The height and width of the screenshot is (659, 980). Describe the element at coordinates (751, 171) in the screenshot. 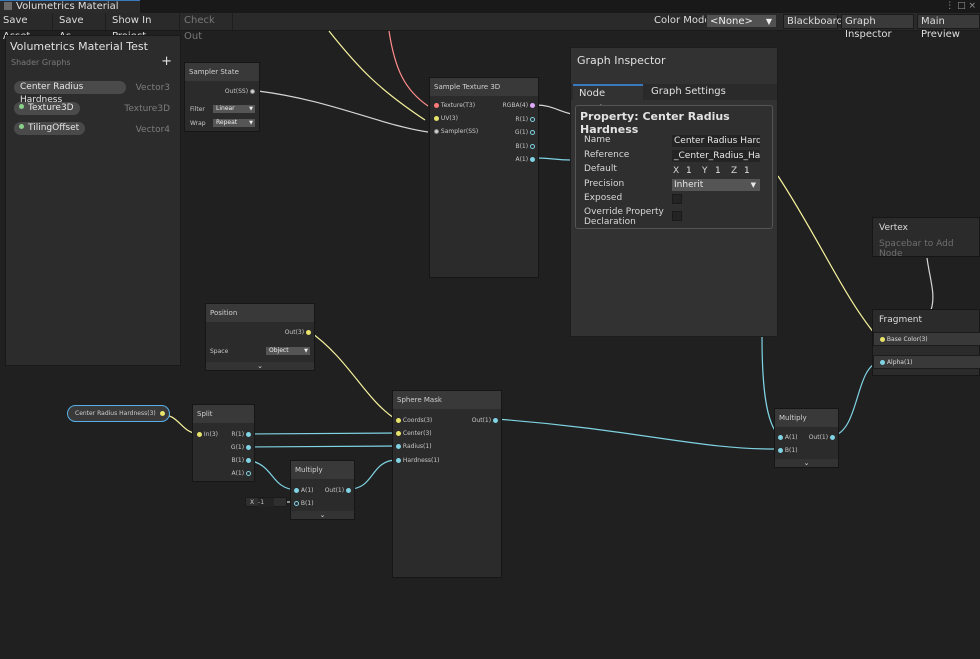

I see `default-z-field: 1` at that location.